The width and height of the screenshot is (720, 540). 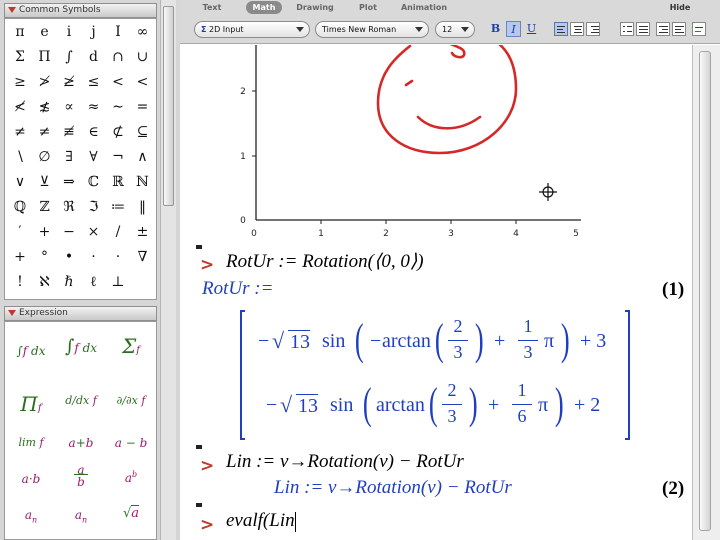 I want to click on symbol-button: ≴, so click(x=45, y=107).